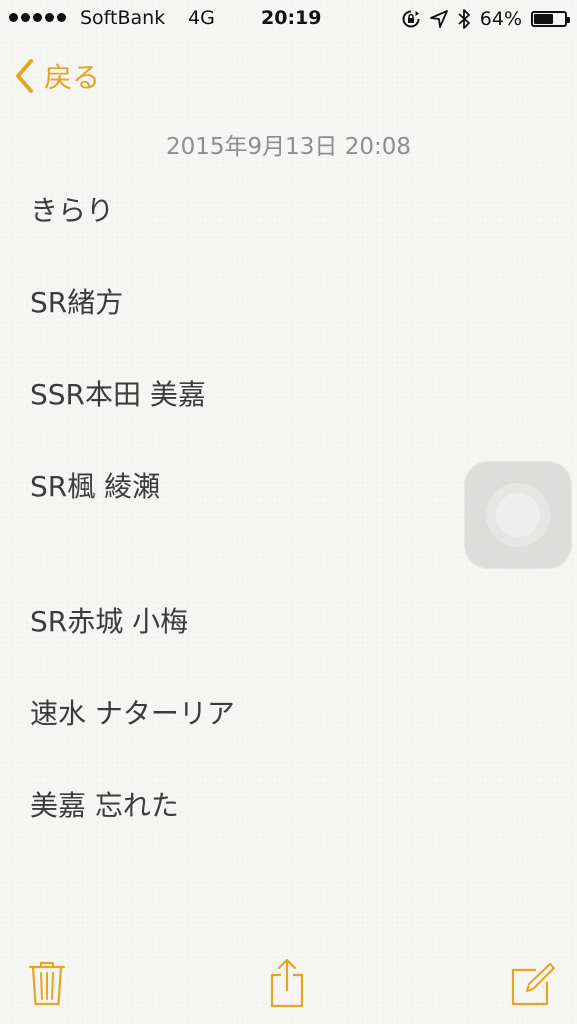 Image resolution: width=577 pixels, height=1024 pixels. I want to click on status-bar: SoftBank 4G 20:19 64%, so click(288, 19).